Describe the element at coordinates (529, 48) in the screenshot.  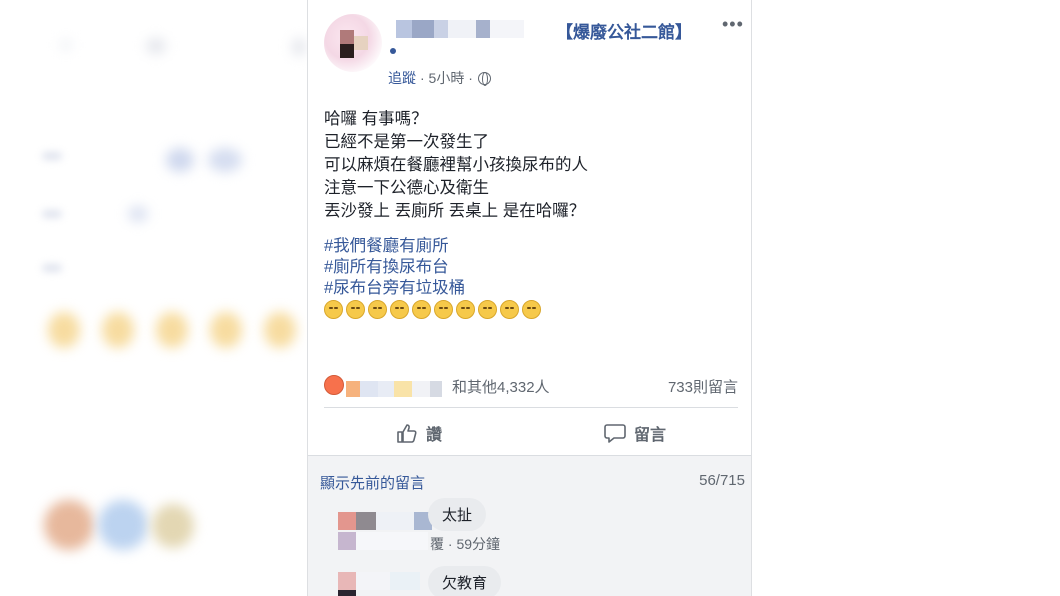
I see `post-header: 【爆廢公社二館】 ••• 追蹤 · 5小時 ·` at that location.